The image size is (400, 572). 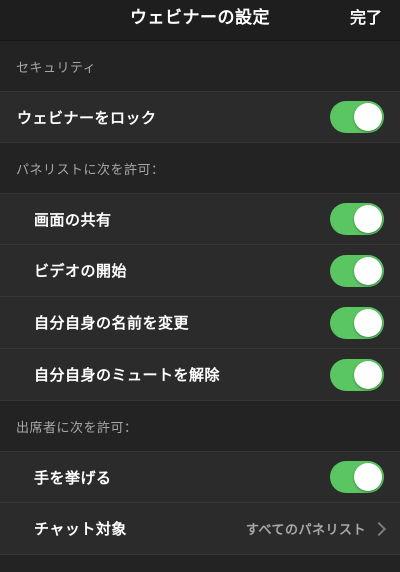 What do you see at coordinates (366, 18) in the screenshot?
I see `done-button: 完了` at bounding box center [366, 18].